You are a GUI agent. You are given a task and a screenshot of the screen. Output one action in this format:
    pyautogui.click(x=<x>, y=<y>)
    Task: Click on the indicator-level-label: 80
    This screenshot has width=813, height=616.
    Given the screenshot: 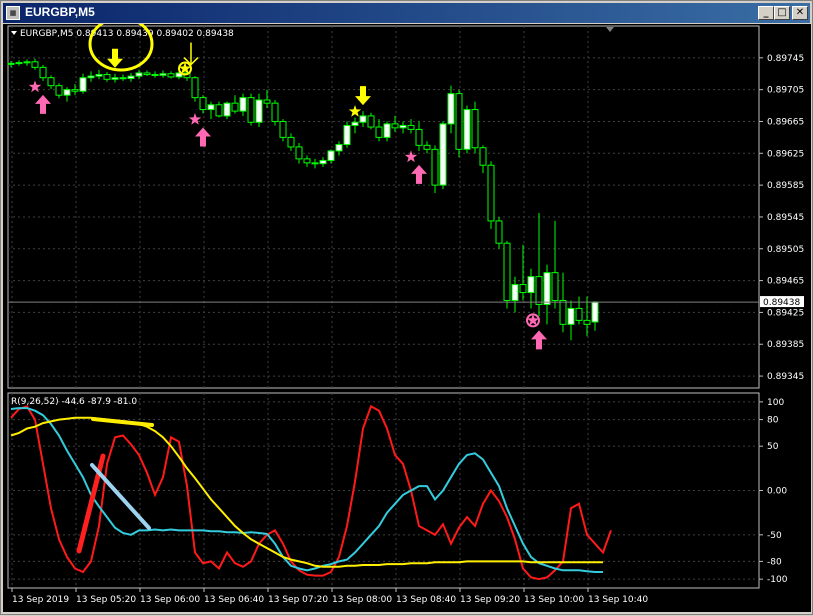 What is the action you would take?
    pyautogui.click(x=773, y=421)
    